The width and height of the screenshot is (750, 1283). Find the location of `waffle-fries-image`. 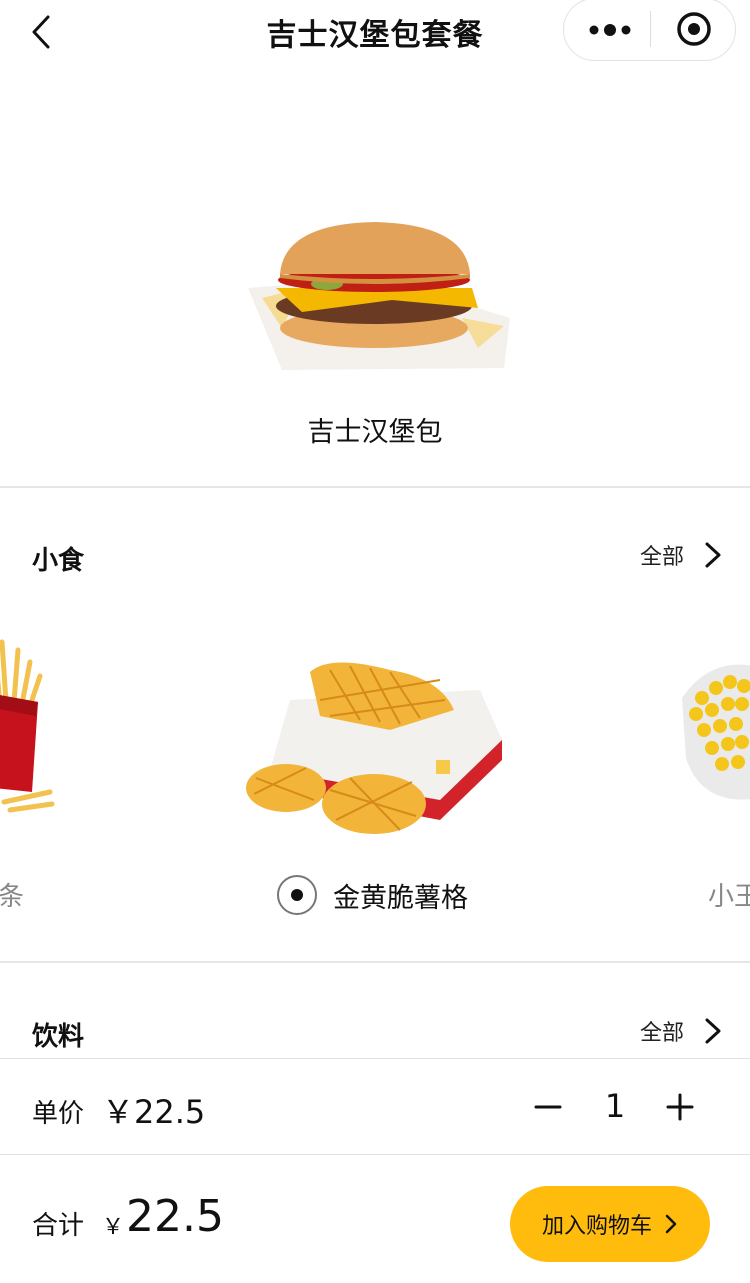

waffle-fries-image is located at coordinates (374, 750).